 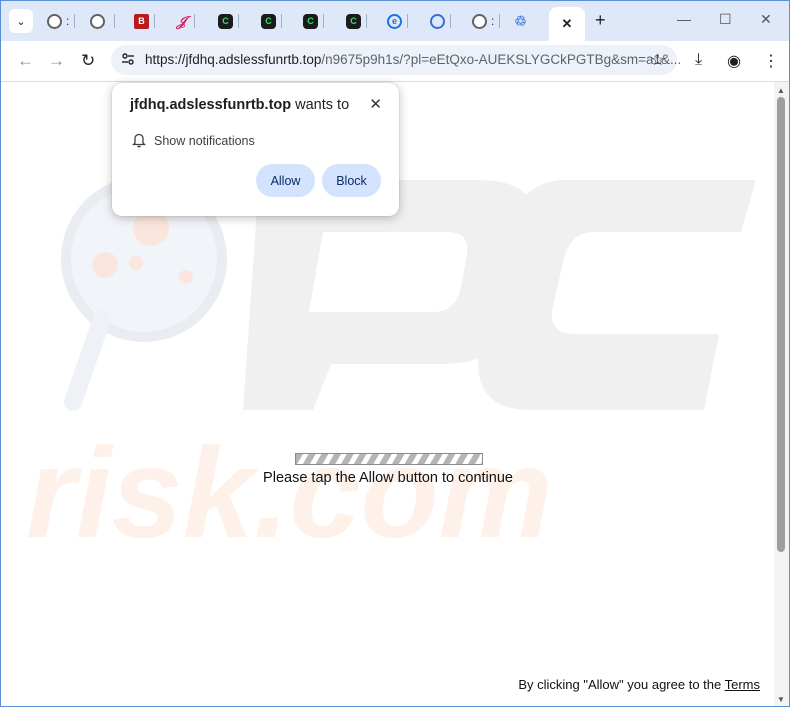 I want to click on allow-button: Allow, so click(x=285, y=180).